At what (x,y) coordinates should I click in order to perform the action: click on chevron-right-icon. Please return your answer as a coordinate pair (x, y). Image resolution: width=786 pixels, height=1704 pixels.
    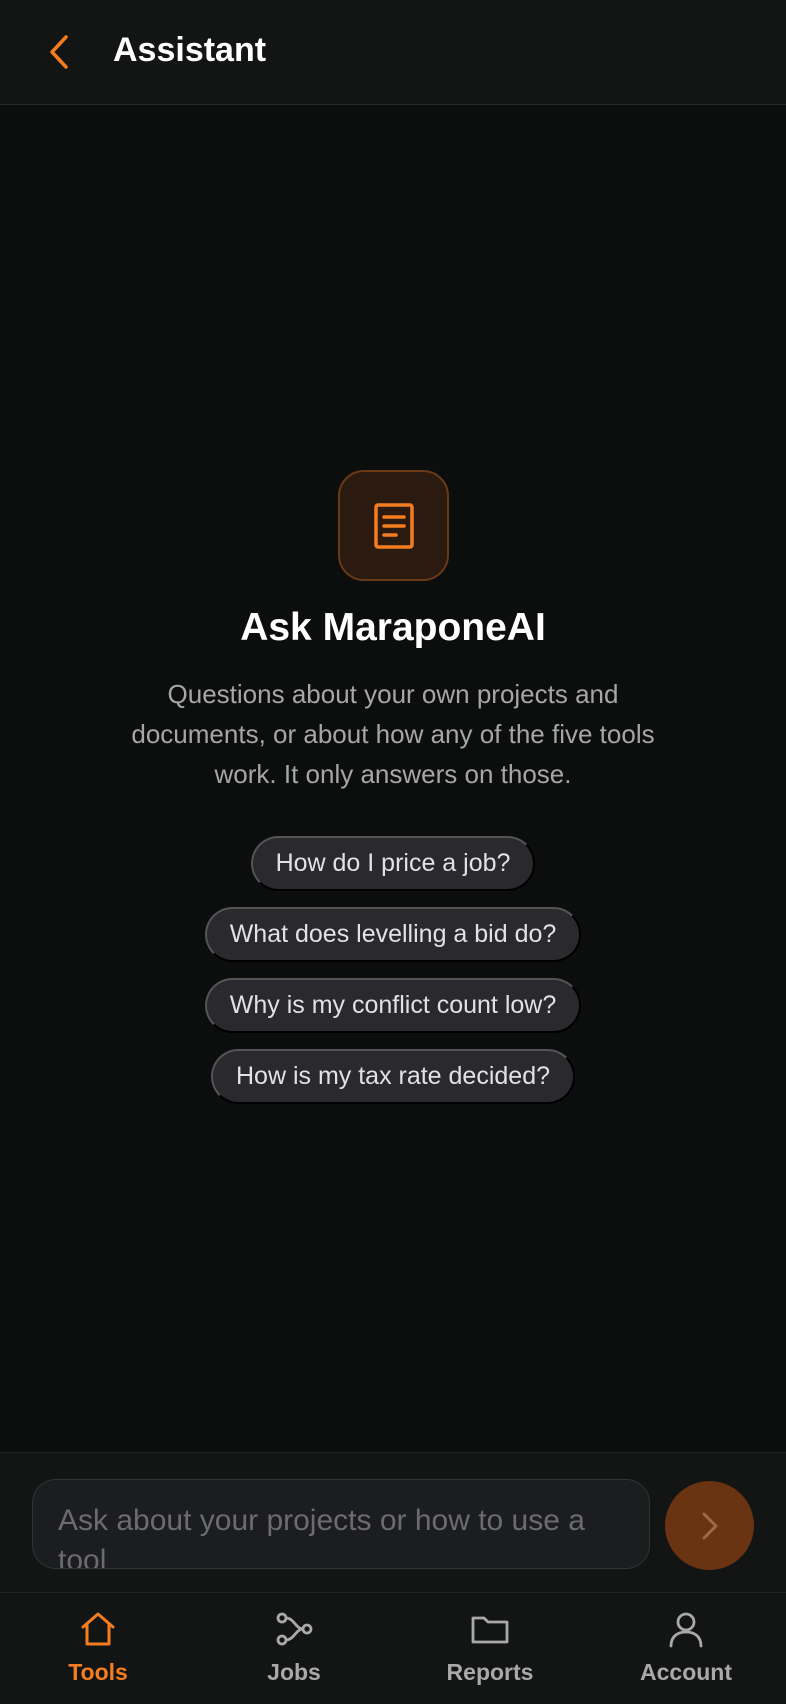
    Looking at the image, I should click on (709, 1525).